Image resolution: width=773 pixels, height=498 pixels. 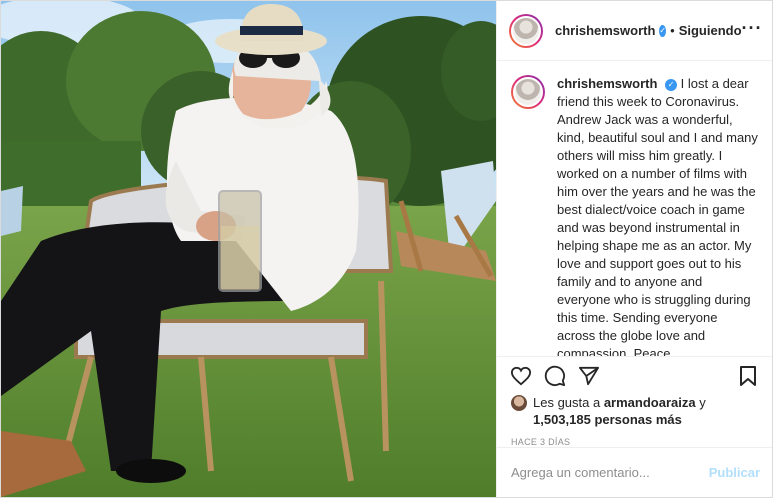 What do you see at coordinates (752, 29) in the screenshot?
I see `more-options-icon: ···` at bounding box center [752, 29].